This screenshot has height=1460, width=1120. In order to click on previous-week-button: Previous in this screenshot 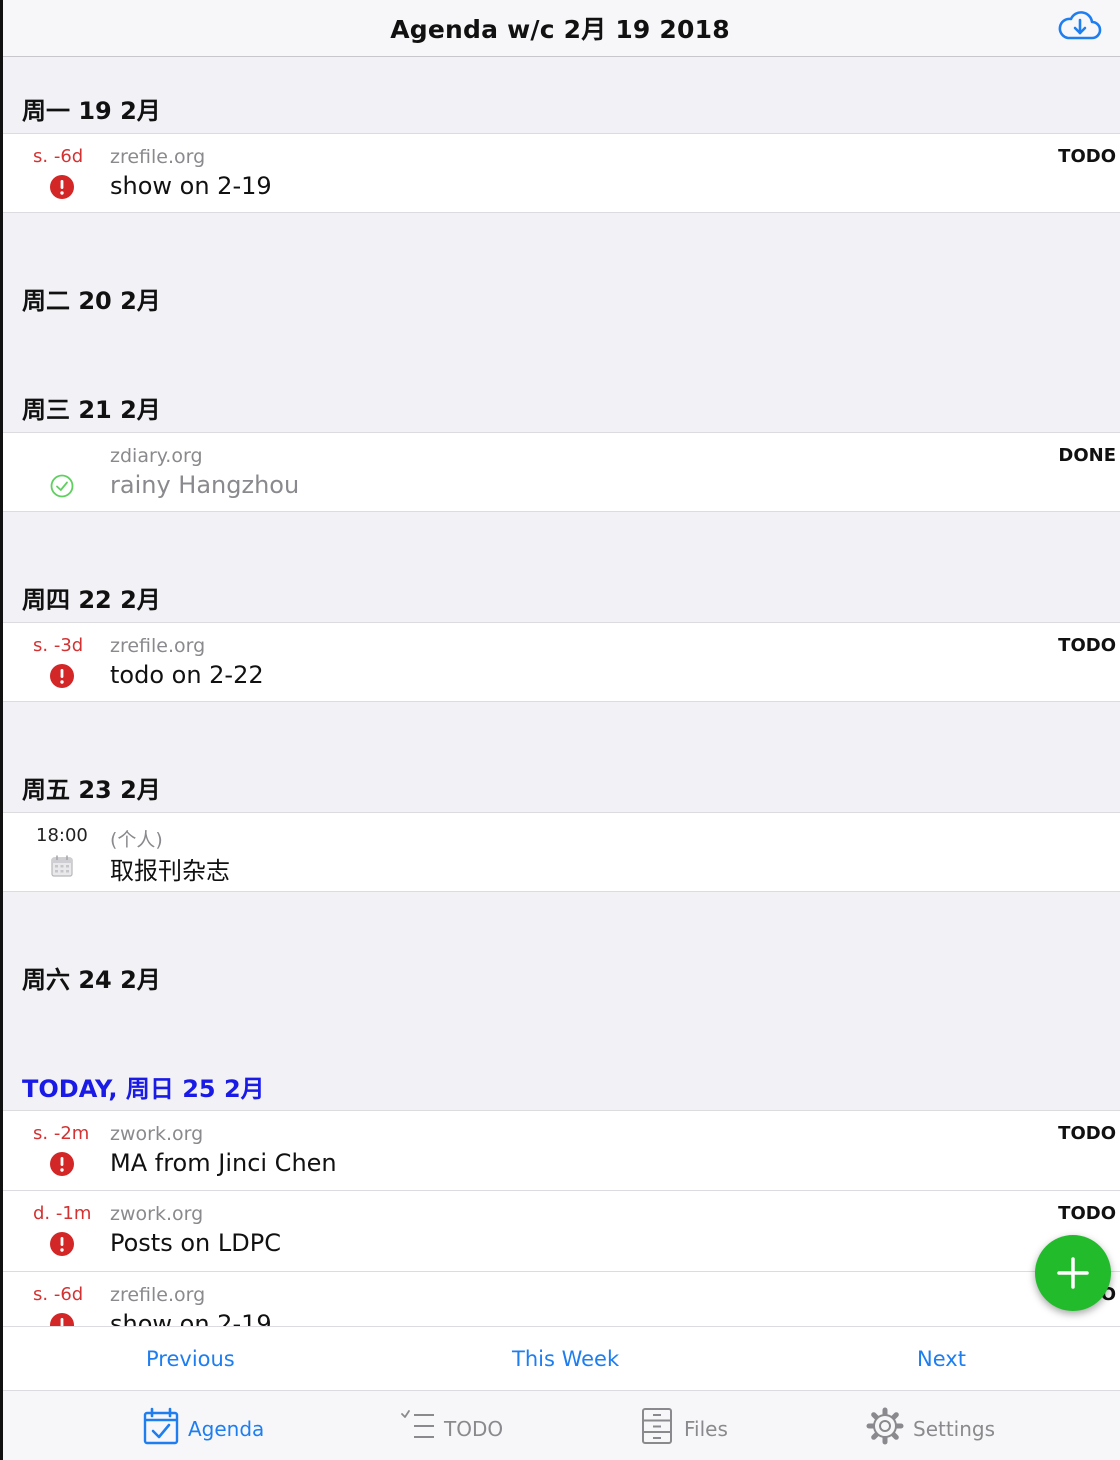, I will do `click(190, 1359)`.